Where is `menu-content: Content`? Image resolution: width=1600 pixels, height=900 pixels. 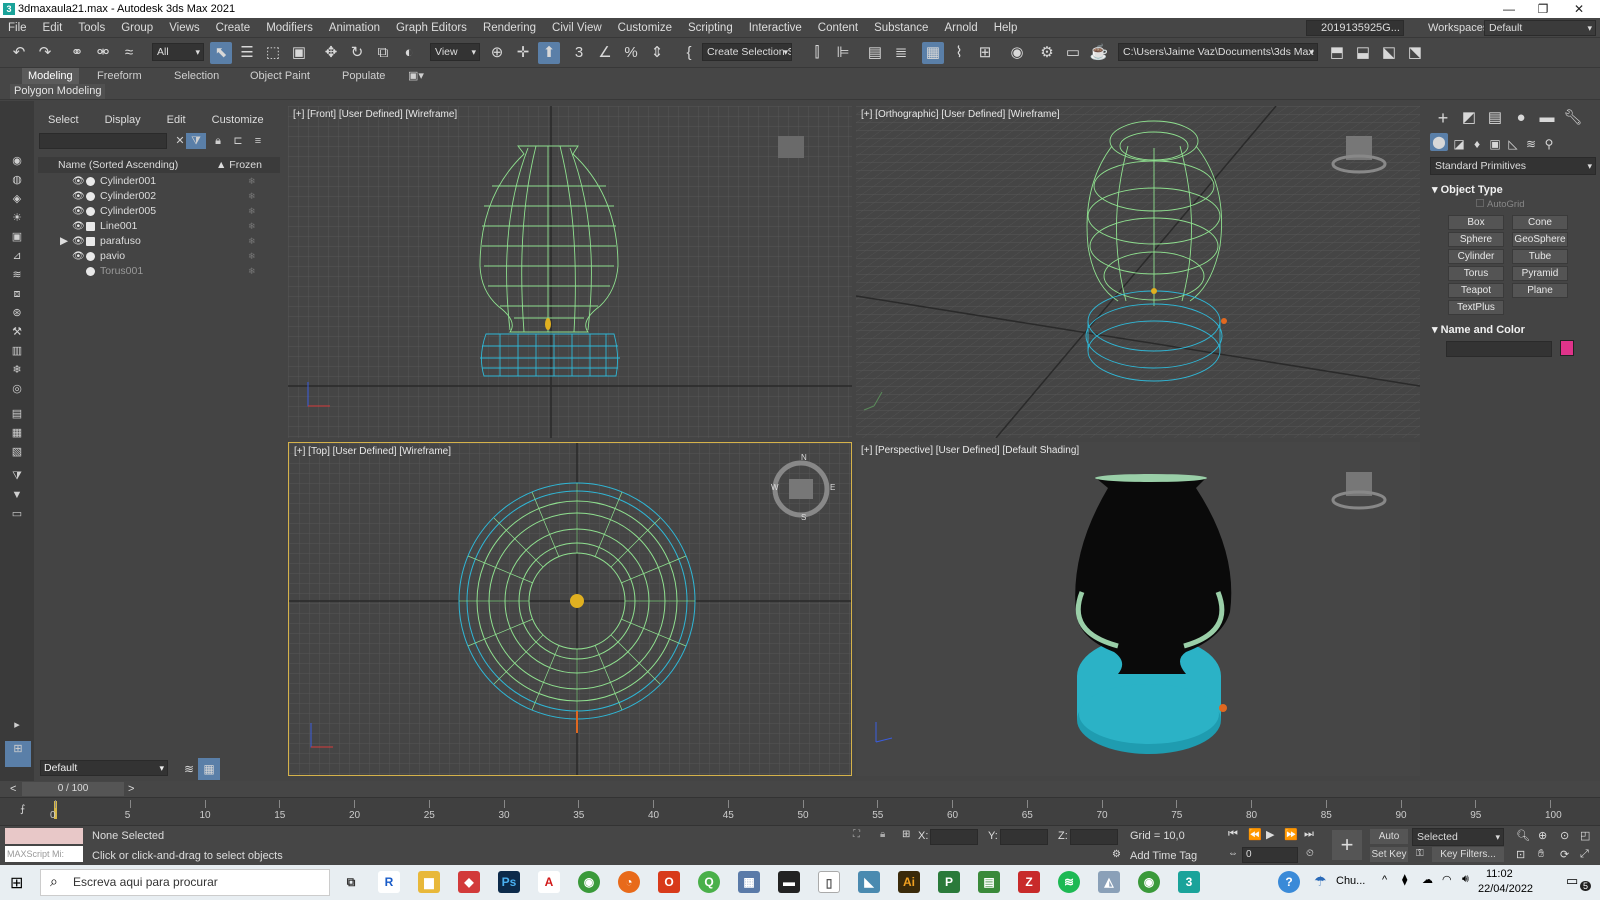
menu-content: Content is located at coordinates (838, 28).